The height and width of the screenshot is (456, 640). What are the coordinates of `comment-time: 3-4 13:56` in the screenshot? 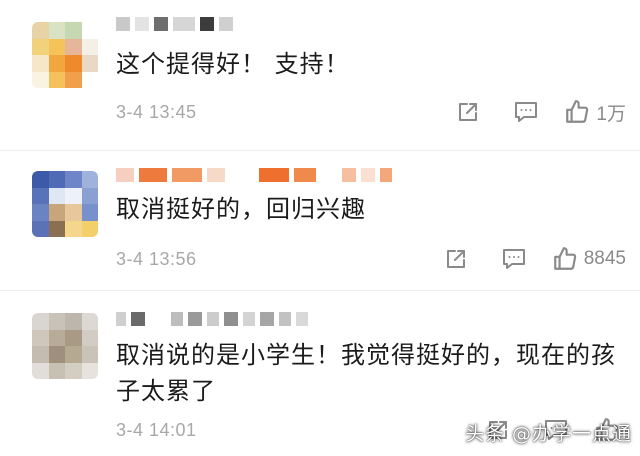 It's located at (156, 258).